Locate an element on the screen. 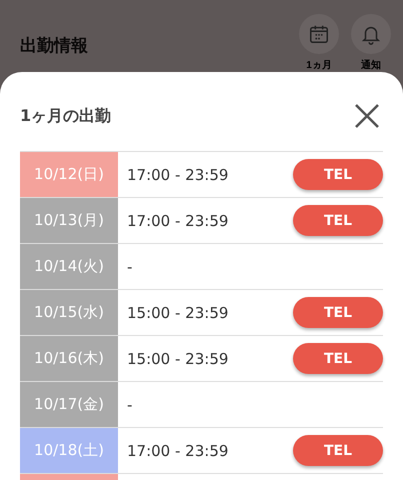 This screenshot has width=403, height=480. date-cell: 10/16(木) is located at coordinates (69, 358).